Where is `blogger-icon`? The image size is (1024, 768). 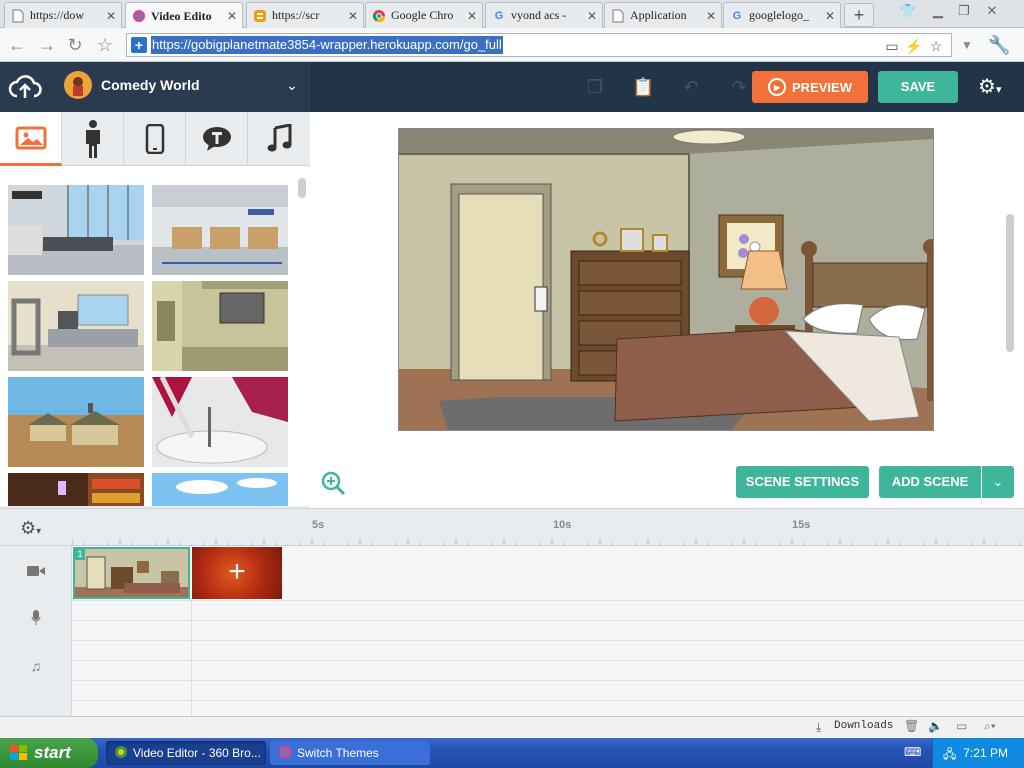 blogger-icon is located at coordinates (260, 16).